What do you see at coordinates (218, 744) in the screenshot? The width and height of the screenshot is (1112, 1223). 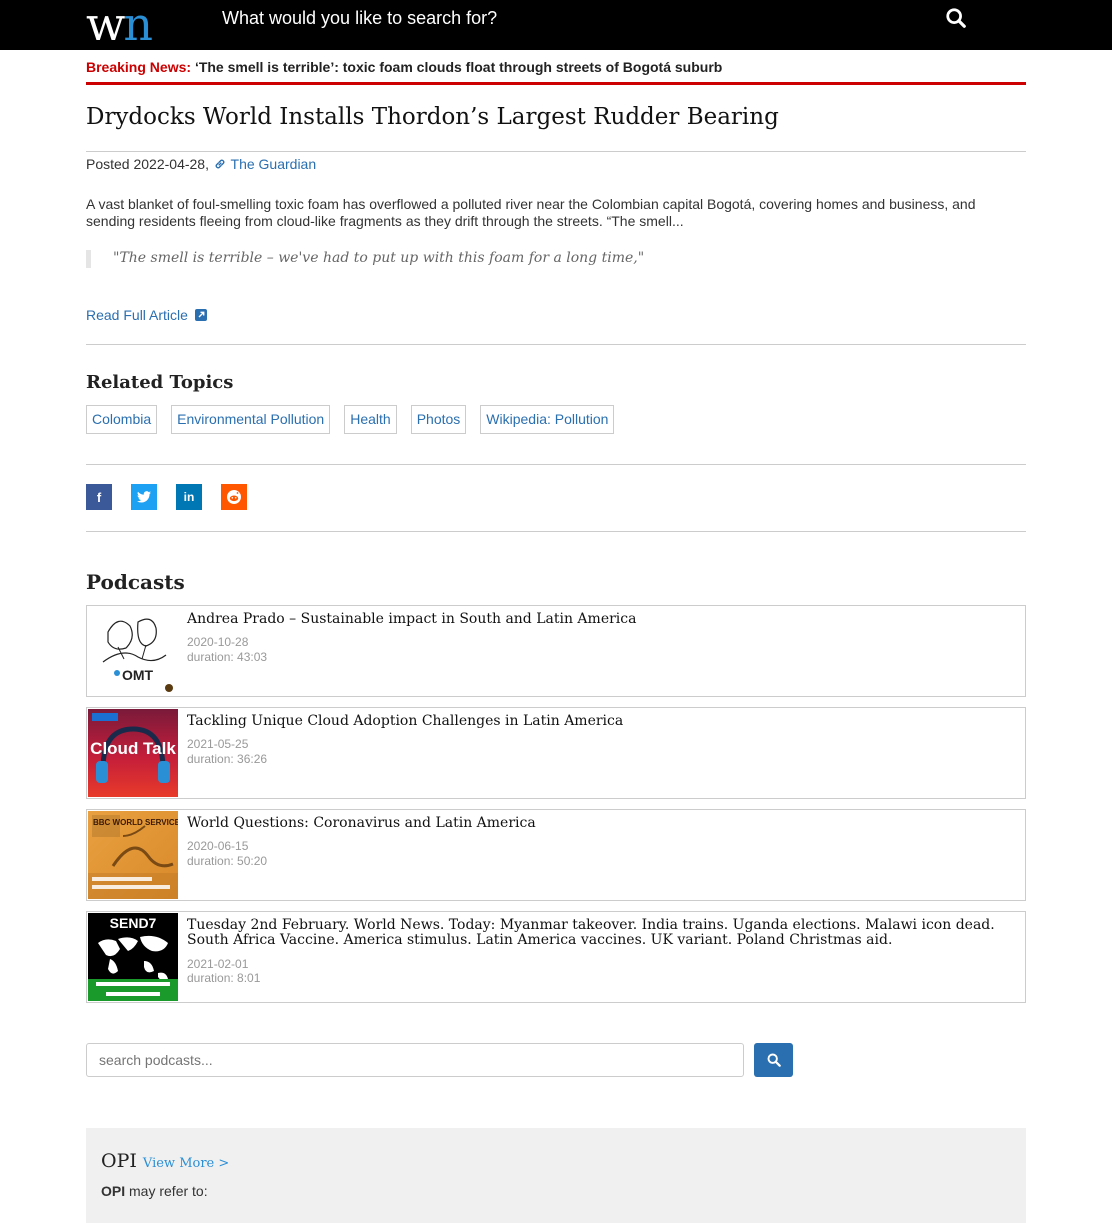 I see `podcast-date: 2021-05-25` at bounding box center [218, 744].